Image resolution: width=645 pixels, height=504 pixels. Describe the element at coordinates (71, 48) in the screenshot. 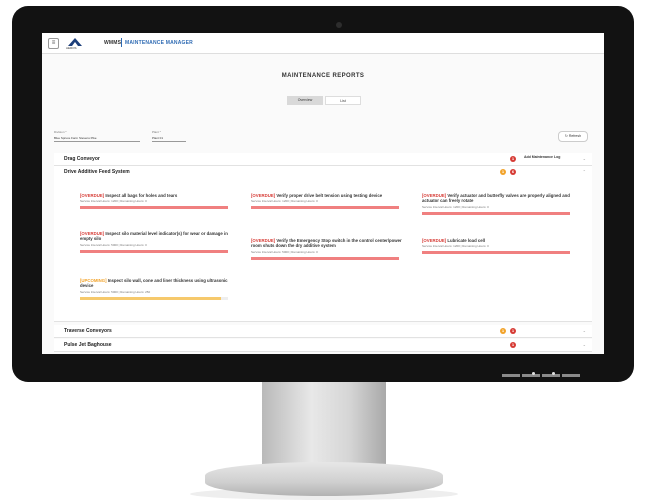

I see `logo-text: AEROS` at that location.